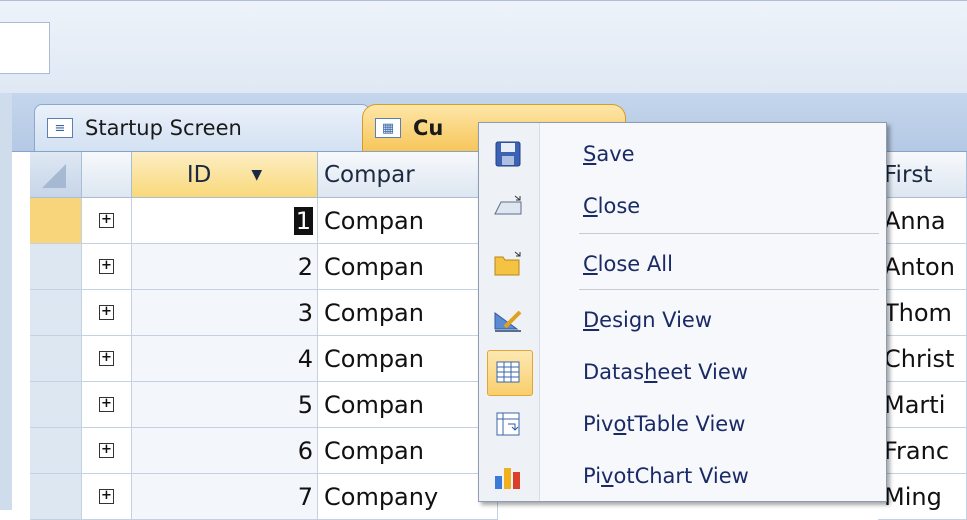 The height and width of the screenshot is (520, 967). Describe the element at coordinates (225, 221) in the screenshot. I see `id-cell: 1` at that location.